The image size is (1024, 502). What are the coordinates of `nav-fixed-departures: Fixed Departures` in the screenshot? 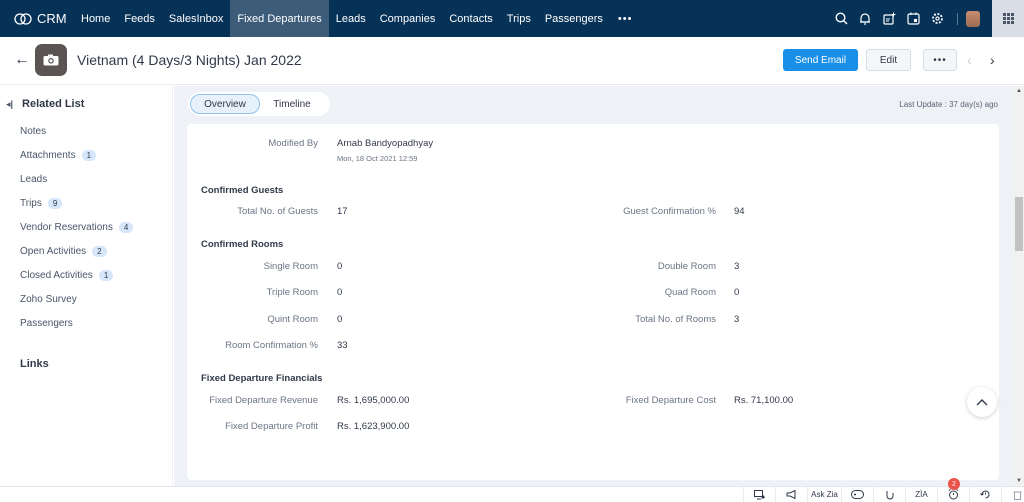 It's located at (279, 18).